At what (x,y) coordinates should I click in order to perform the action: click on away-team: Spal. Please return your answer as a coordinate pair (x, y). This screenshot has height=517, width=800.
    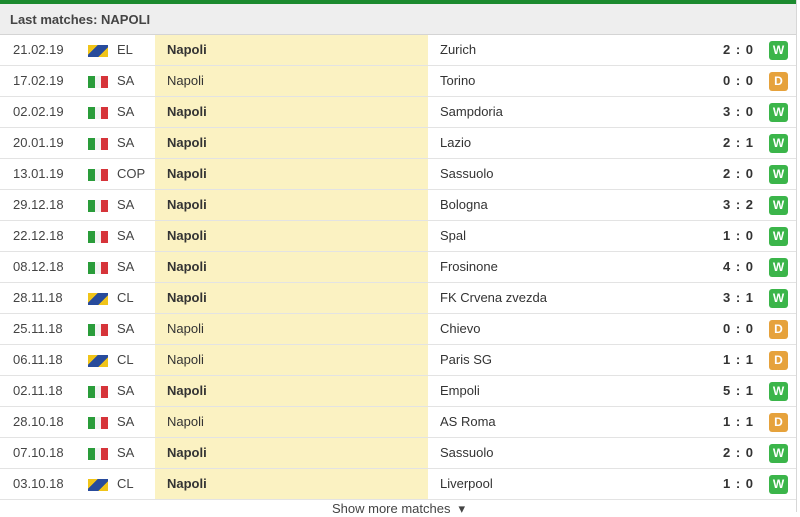
    Looking at the image, I should click on (570, 236).